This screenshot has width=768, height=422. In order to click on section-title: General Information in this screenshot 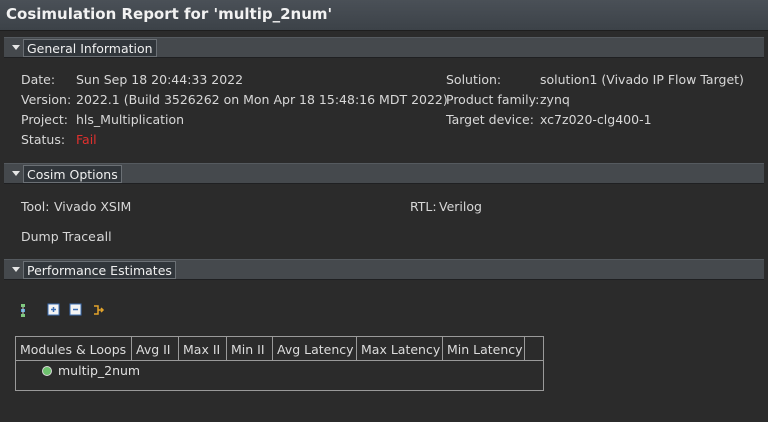, I will do `click(90, 48)`.